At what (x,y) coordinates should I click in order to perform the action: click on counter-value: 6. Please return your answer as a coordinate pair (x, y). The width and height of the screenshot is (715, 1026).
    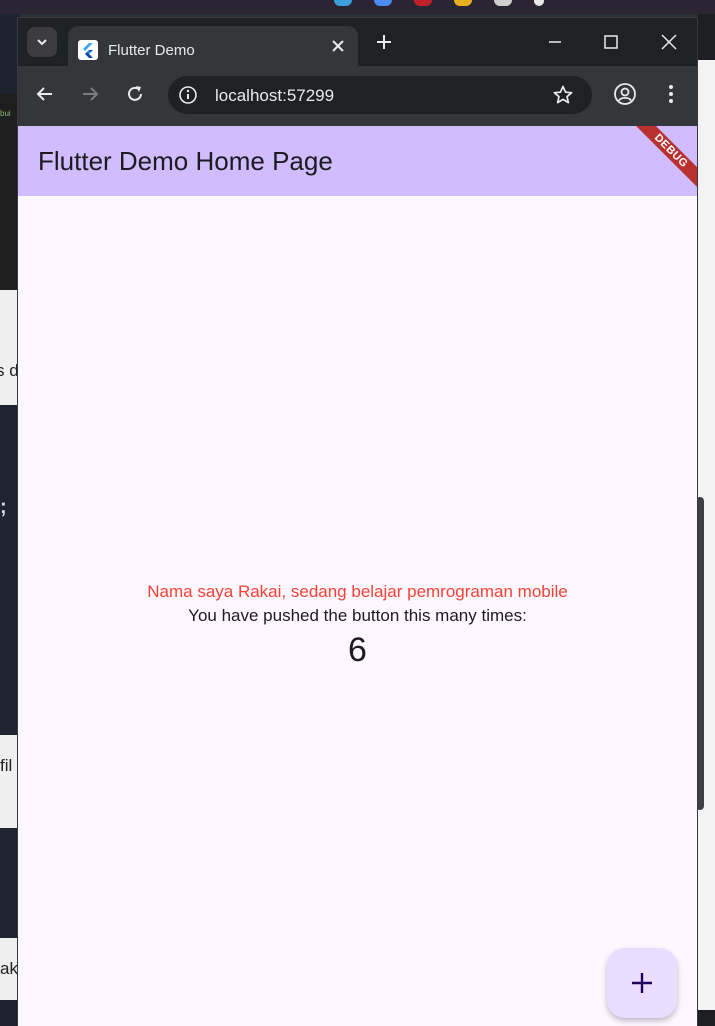
    Looking at the image, I should click on (357, 650).